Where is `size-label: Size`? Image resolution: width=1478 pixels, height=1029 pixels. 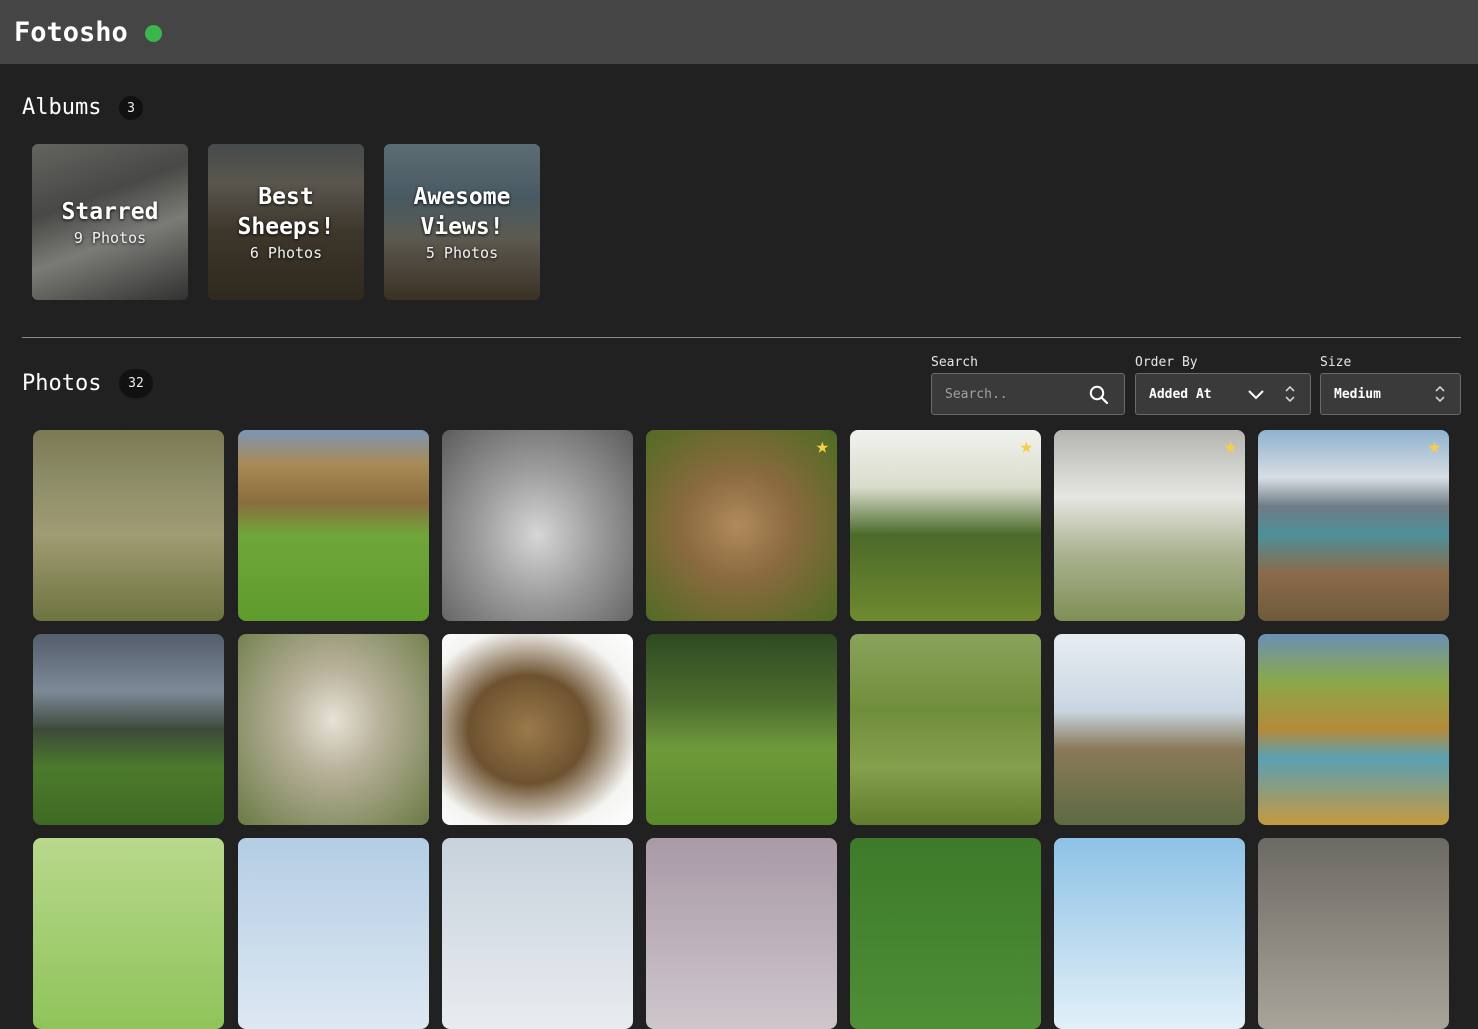 size-label: Size is located at coordinates (1336, 362).